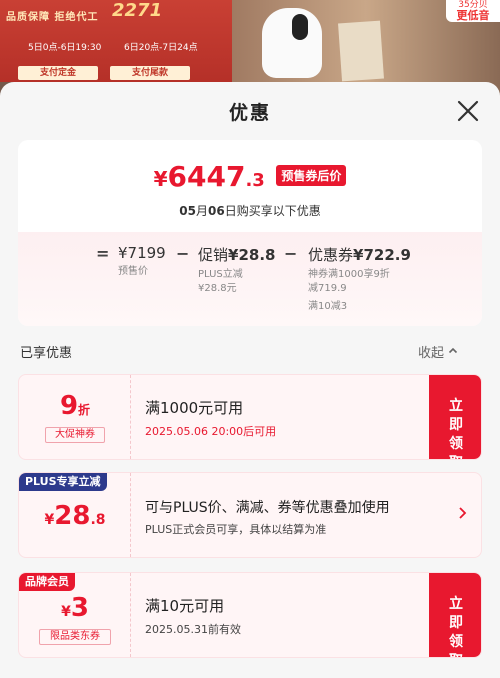 The width and height of the screenshot is (500, 678). Describe the element at coordinates (473, 15) in the screenshot. I see `noise-badge-bottom: 更低音` at that location.